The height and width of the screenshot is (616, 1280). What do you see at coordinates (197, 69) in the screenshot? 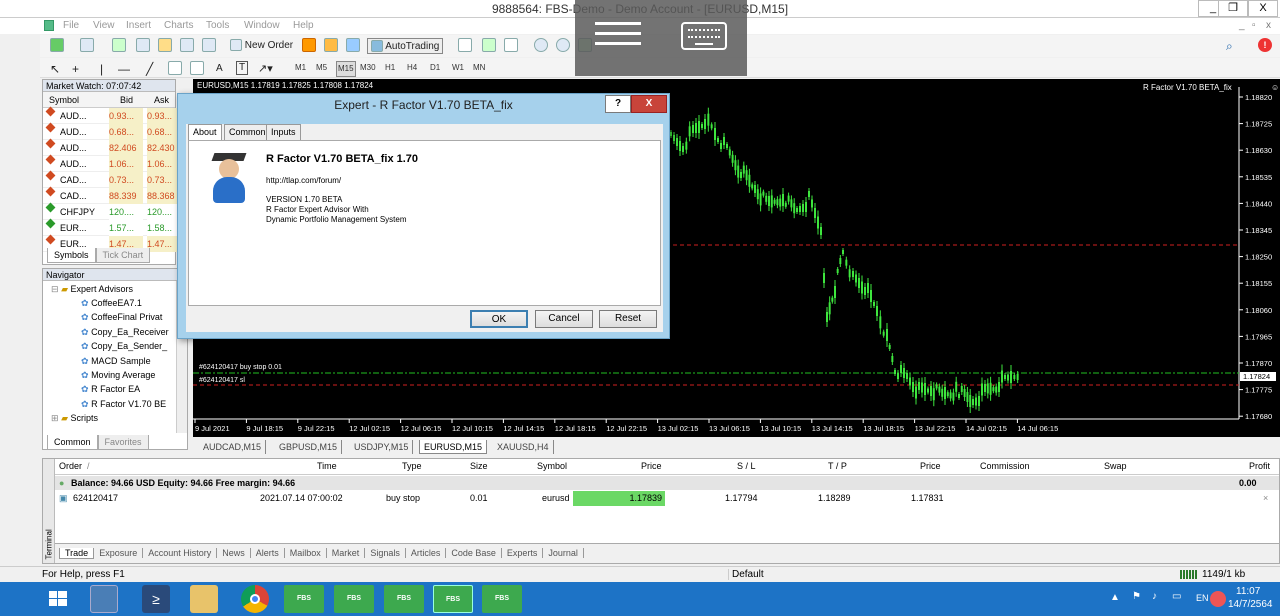
I see `fibonacci-icon` at bounding box center [197, 69].